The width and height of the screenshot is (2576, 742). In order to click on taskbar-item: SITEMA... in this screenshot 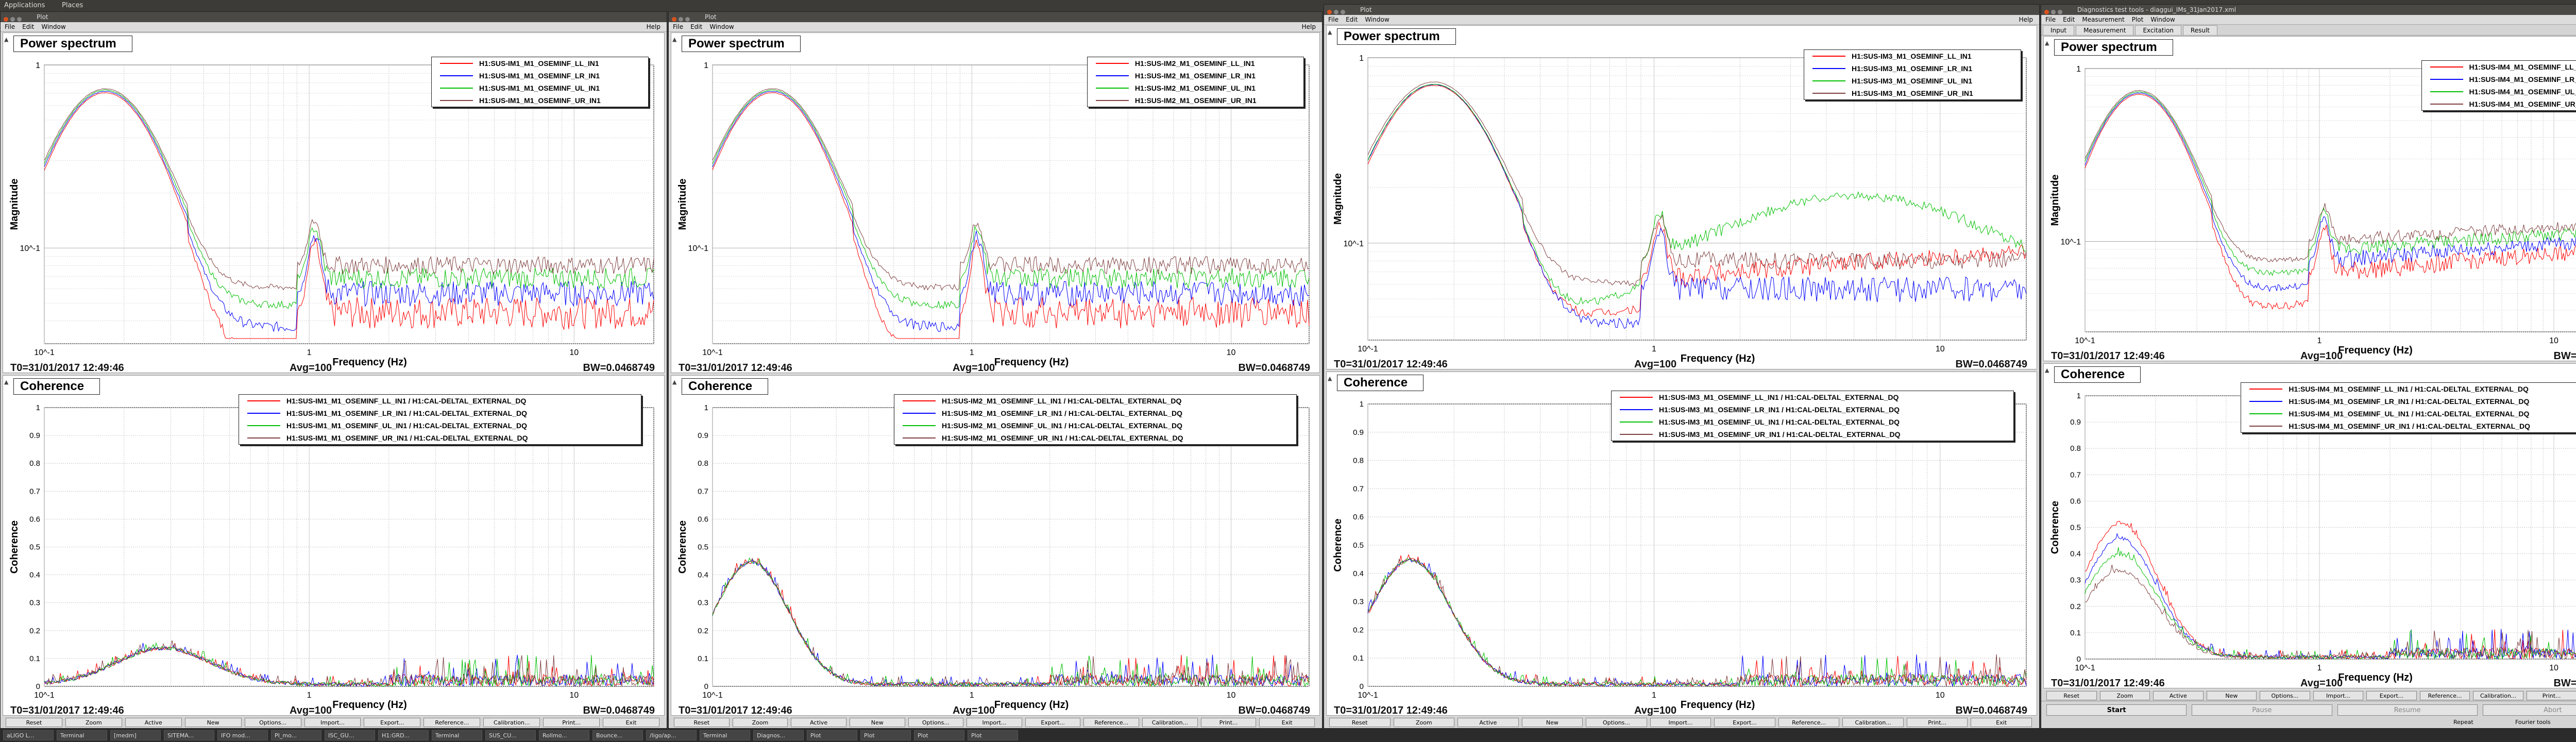, I will do `click(189, 735)`.